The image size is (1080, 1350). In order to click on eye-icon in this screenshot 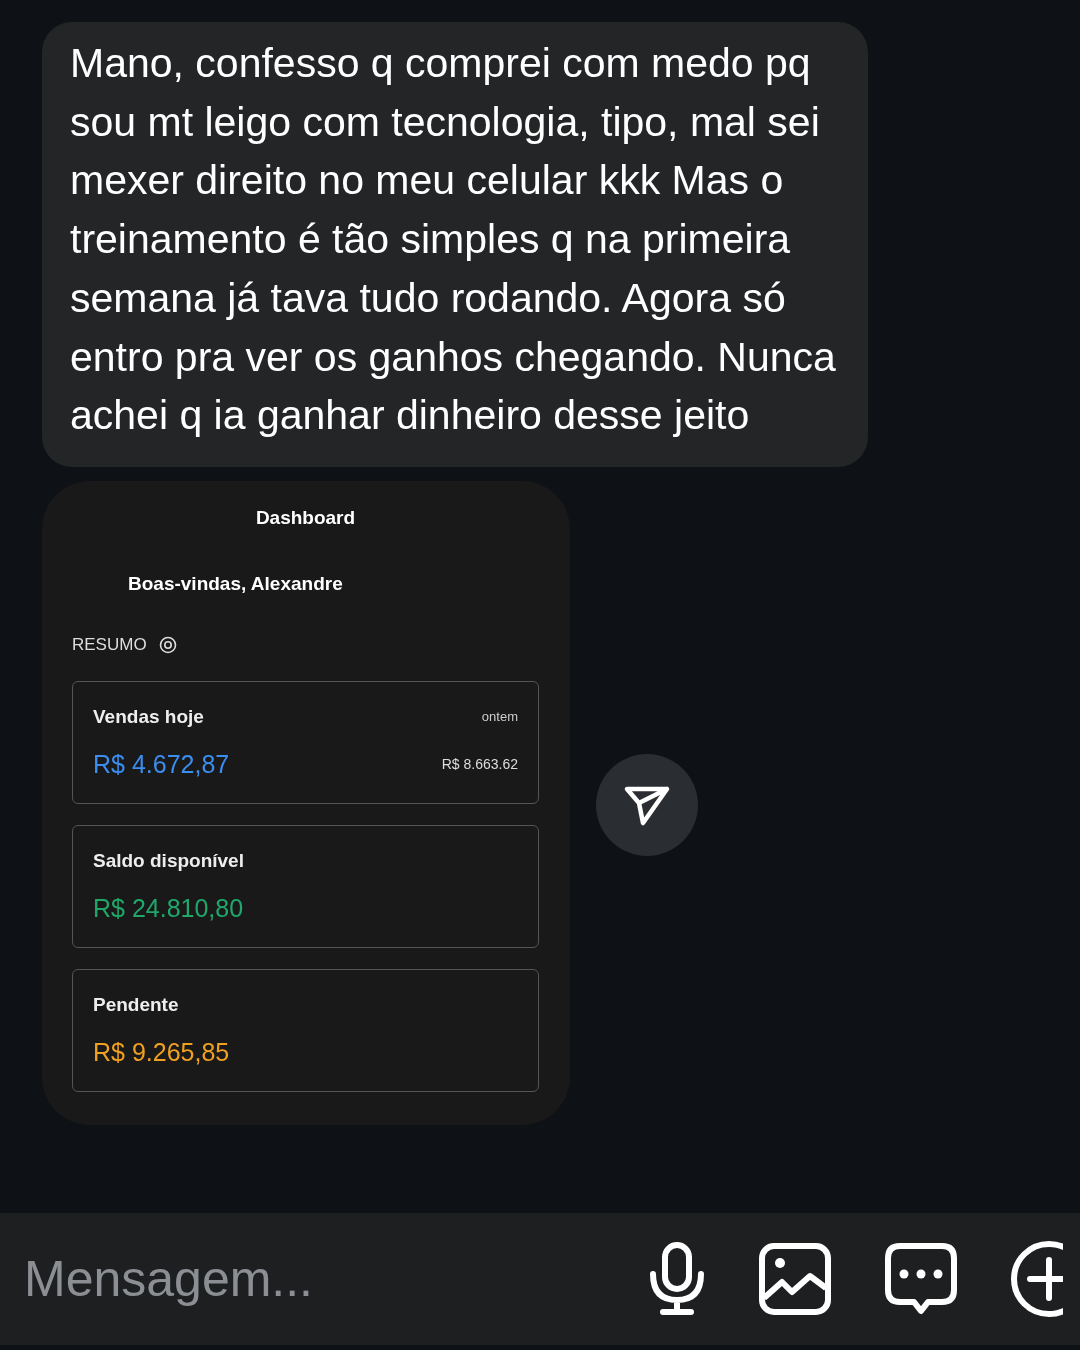, I will do `click(167, 644)`.